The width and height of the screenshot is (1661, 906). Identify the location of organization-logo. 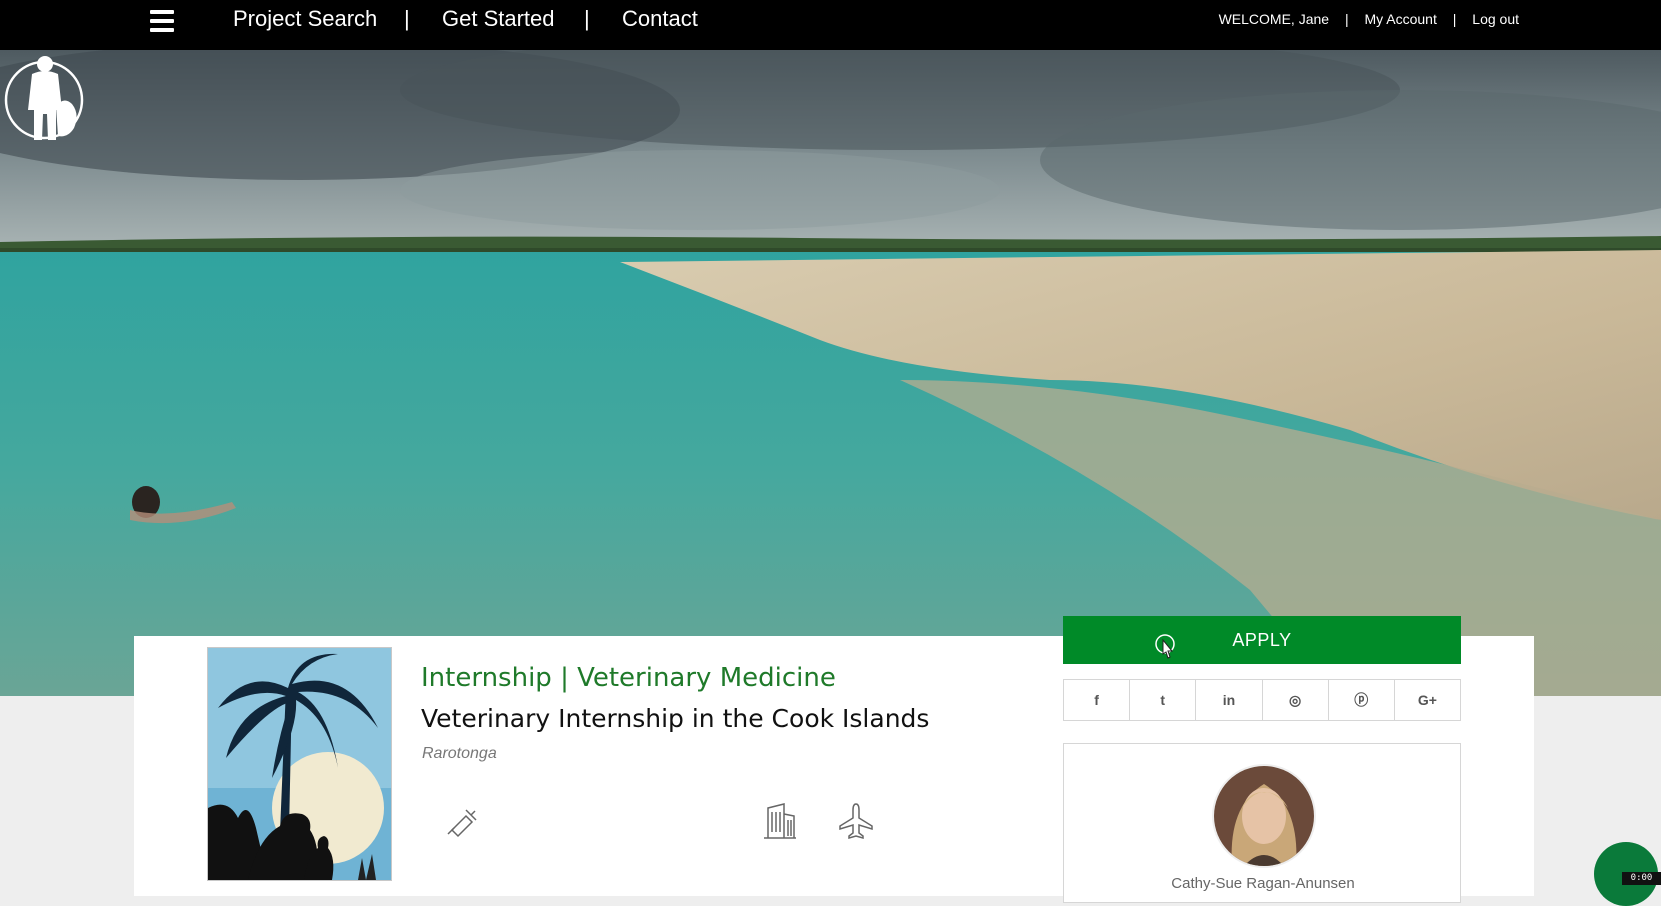
(45, 98).